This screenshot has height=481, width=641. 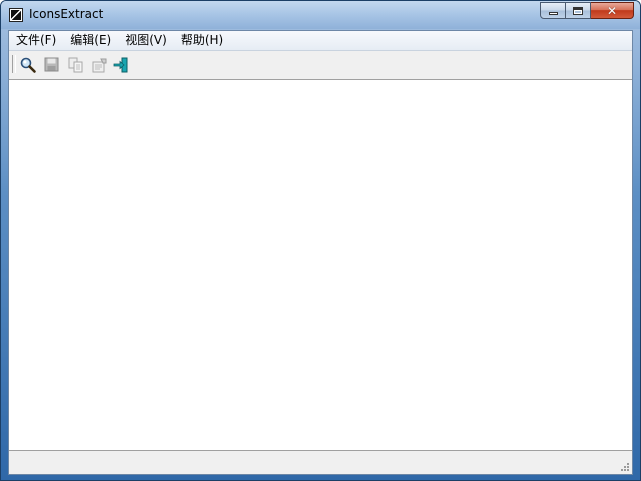 I want to click on maximize-icon, so click(x=578, y=10).